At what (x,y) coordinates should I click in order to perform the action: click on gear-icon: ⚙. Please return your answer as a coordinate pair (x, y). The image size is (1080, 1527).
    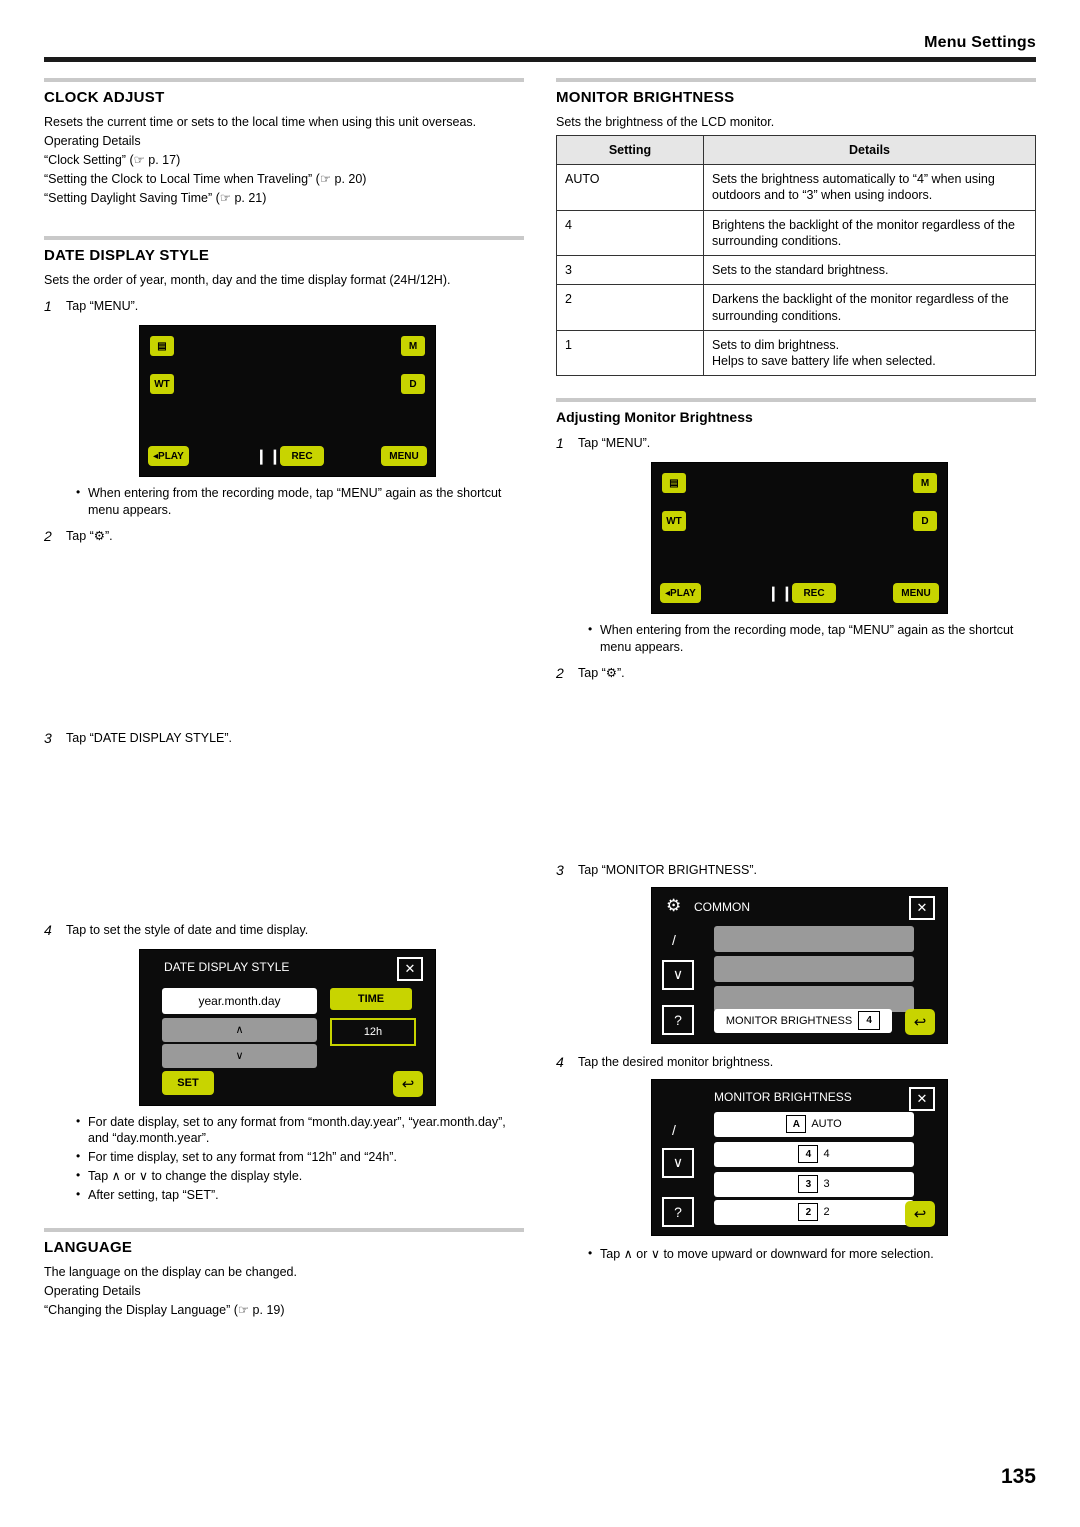
    Looking at the image, I should click on (674, 905).